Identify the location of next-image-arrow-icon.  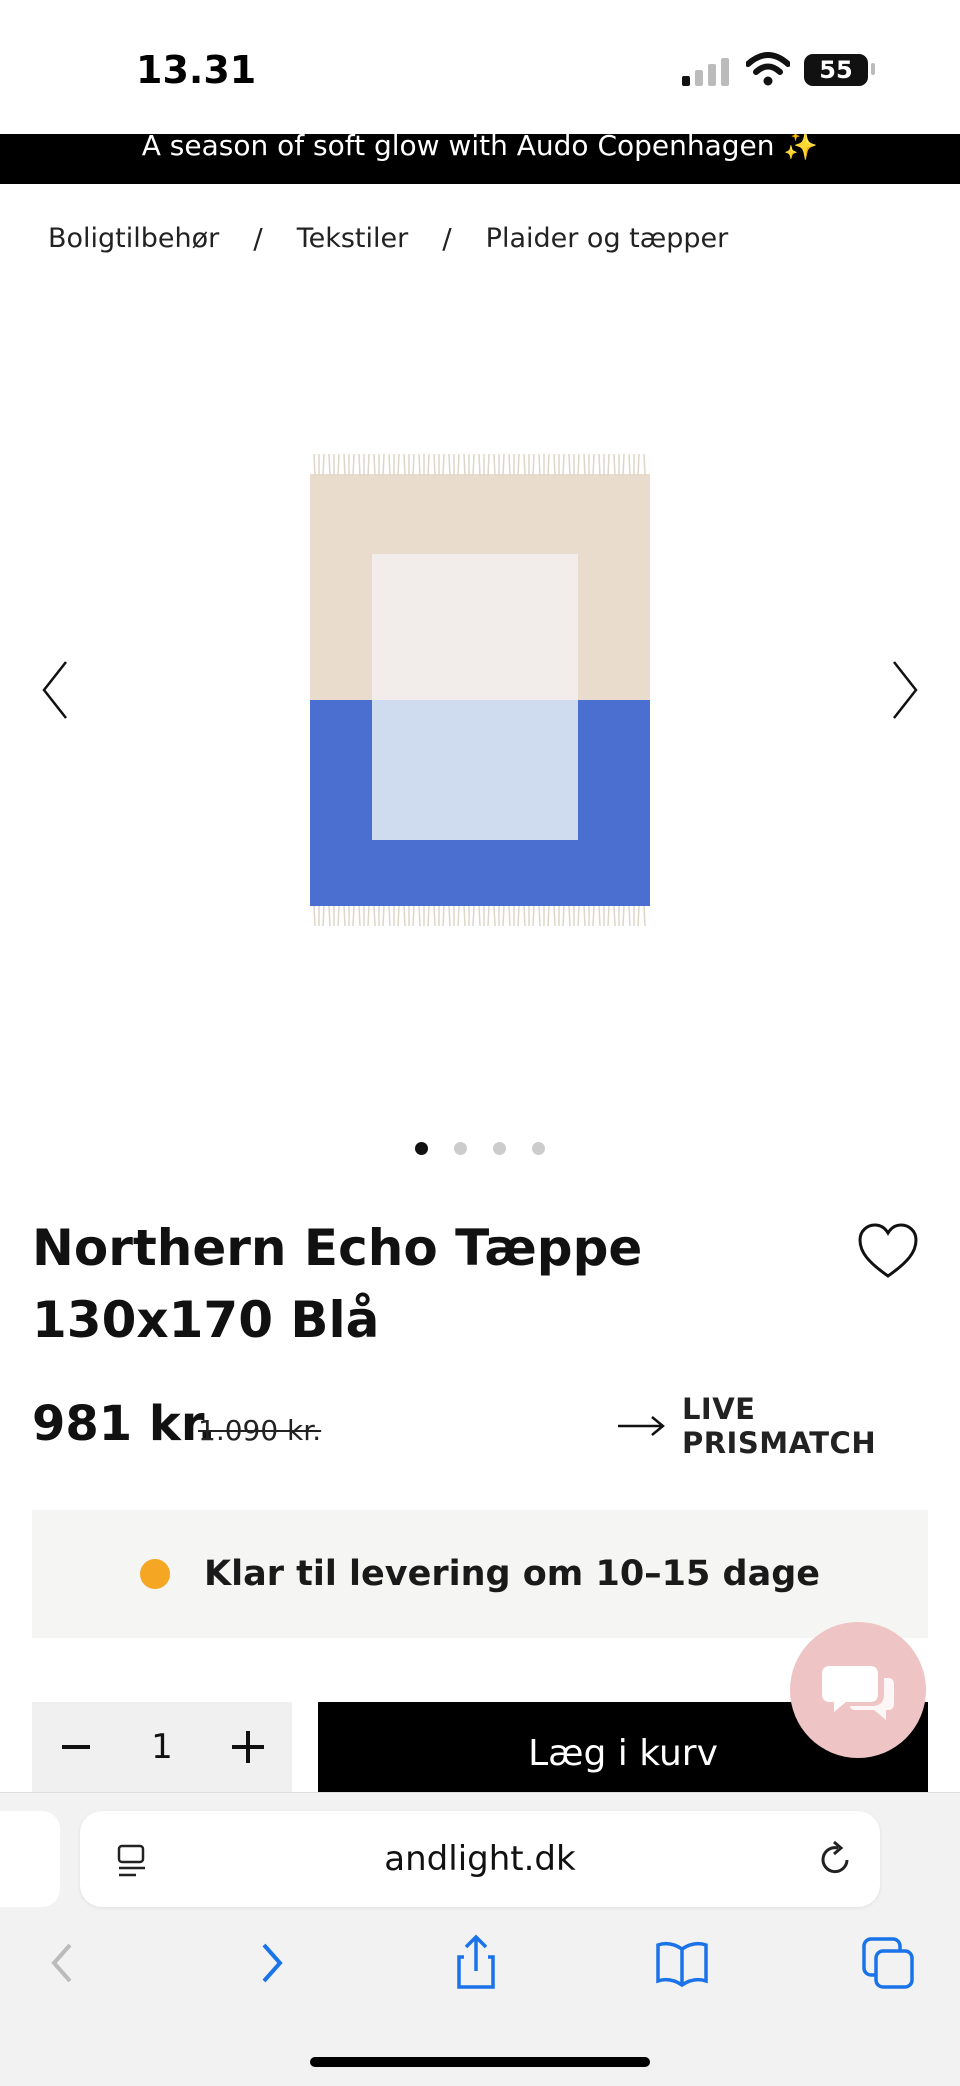
(905, 690).